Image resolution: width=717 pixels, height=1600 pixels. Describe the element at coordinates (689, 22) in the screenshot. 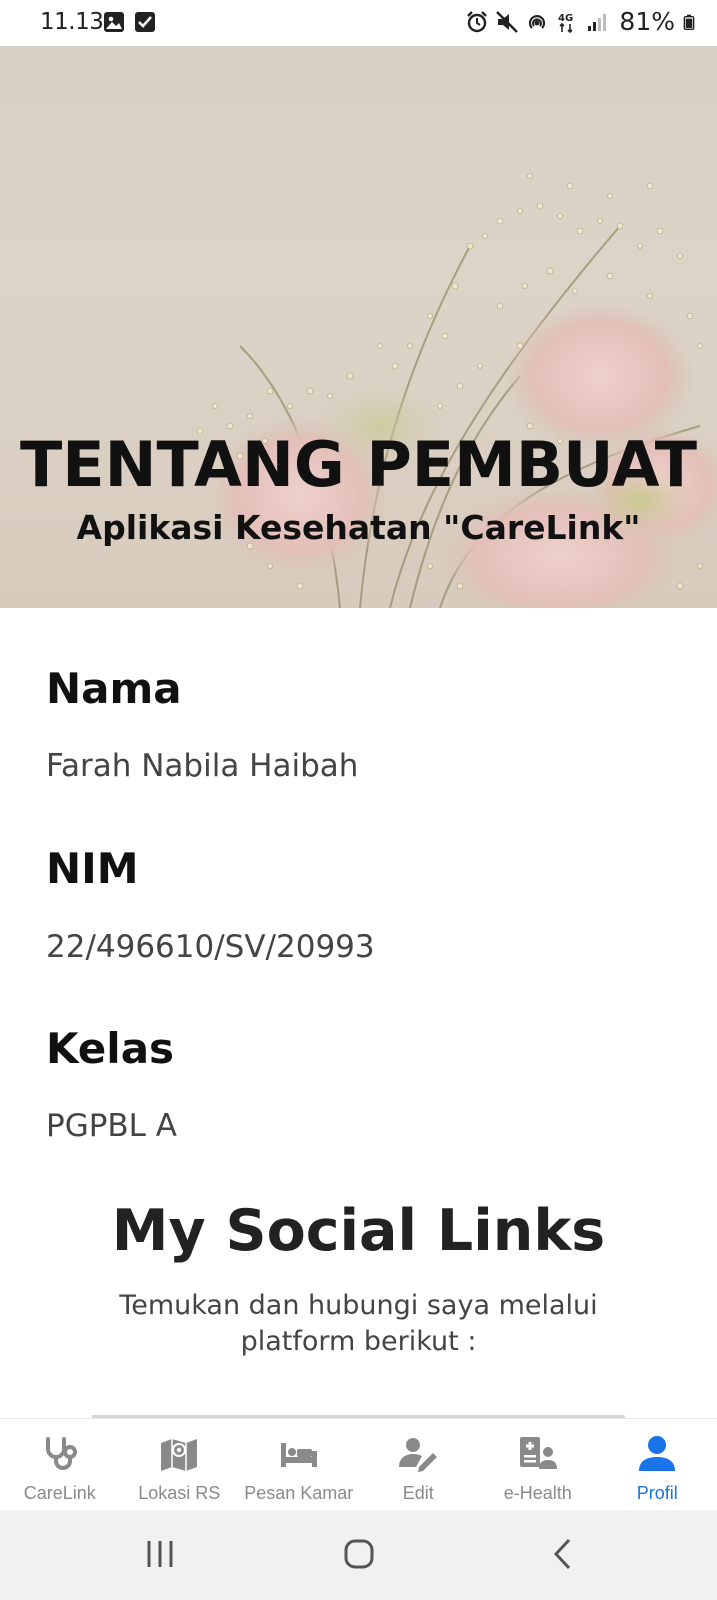

I see `battery-icon` at that location.